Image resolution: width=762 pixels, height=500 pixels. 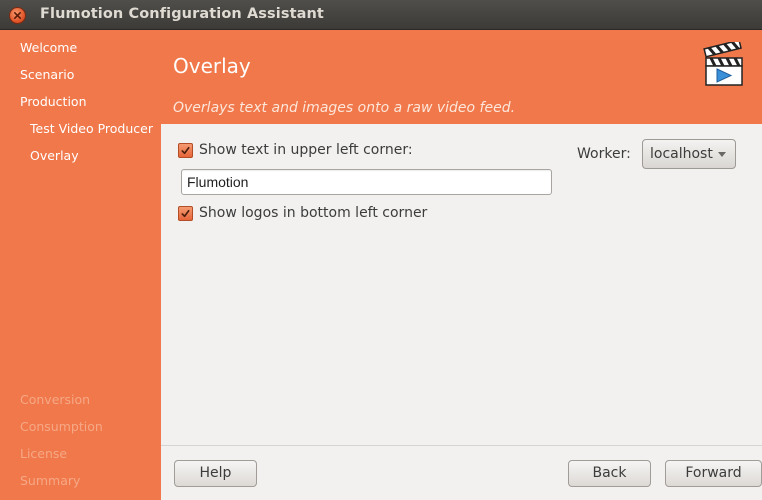 What do you see at coordinates (461, 472) in the screenshot?
I see `button-bar: Help Back Forward` at bounding box center [461, 472].